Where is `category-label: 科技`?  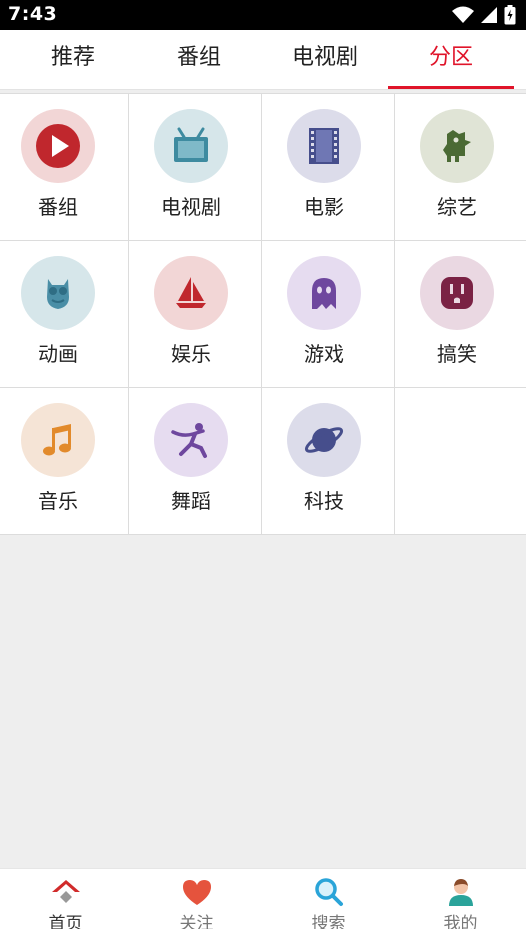 category-label: 科技 is located at coordinates (324, 501).